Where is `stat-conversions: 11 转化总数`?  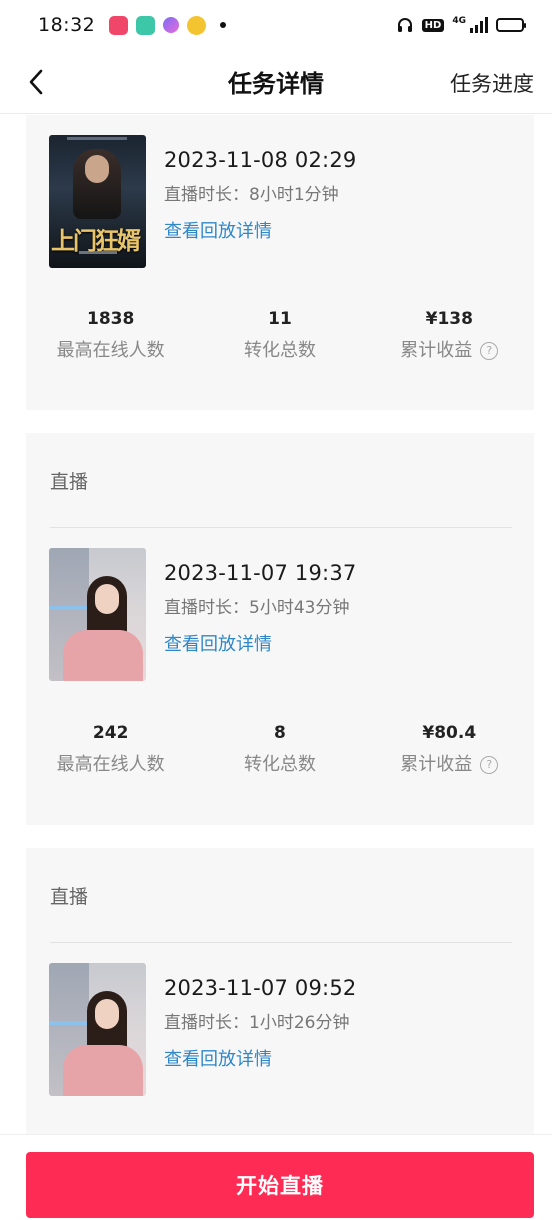 stat-conversions: 11 转化总数 is located at coordinates (279, 336).